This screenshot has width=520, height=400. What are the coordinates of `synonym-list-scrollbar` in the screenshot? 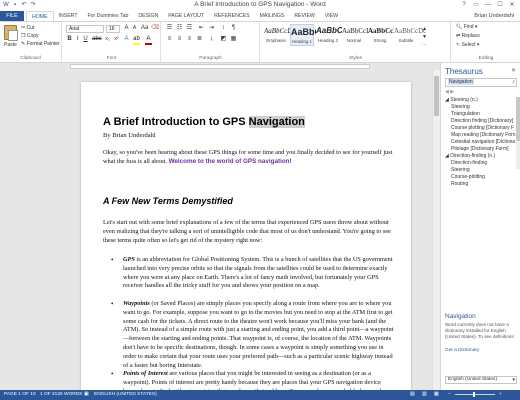 It's located at (518, 133).